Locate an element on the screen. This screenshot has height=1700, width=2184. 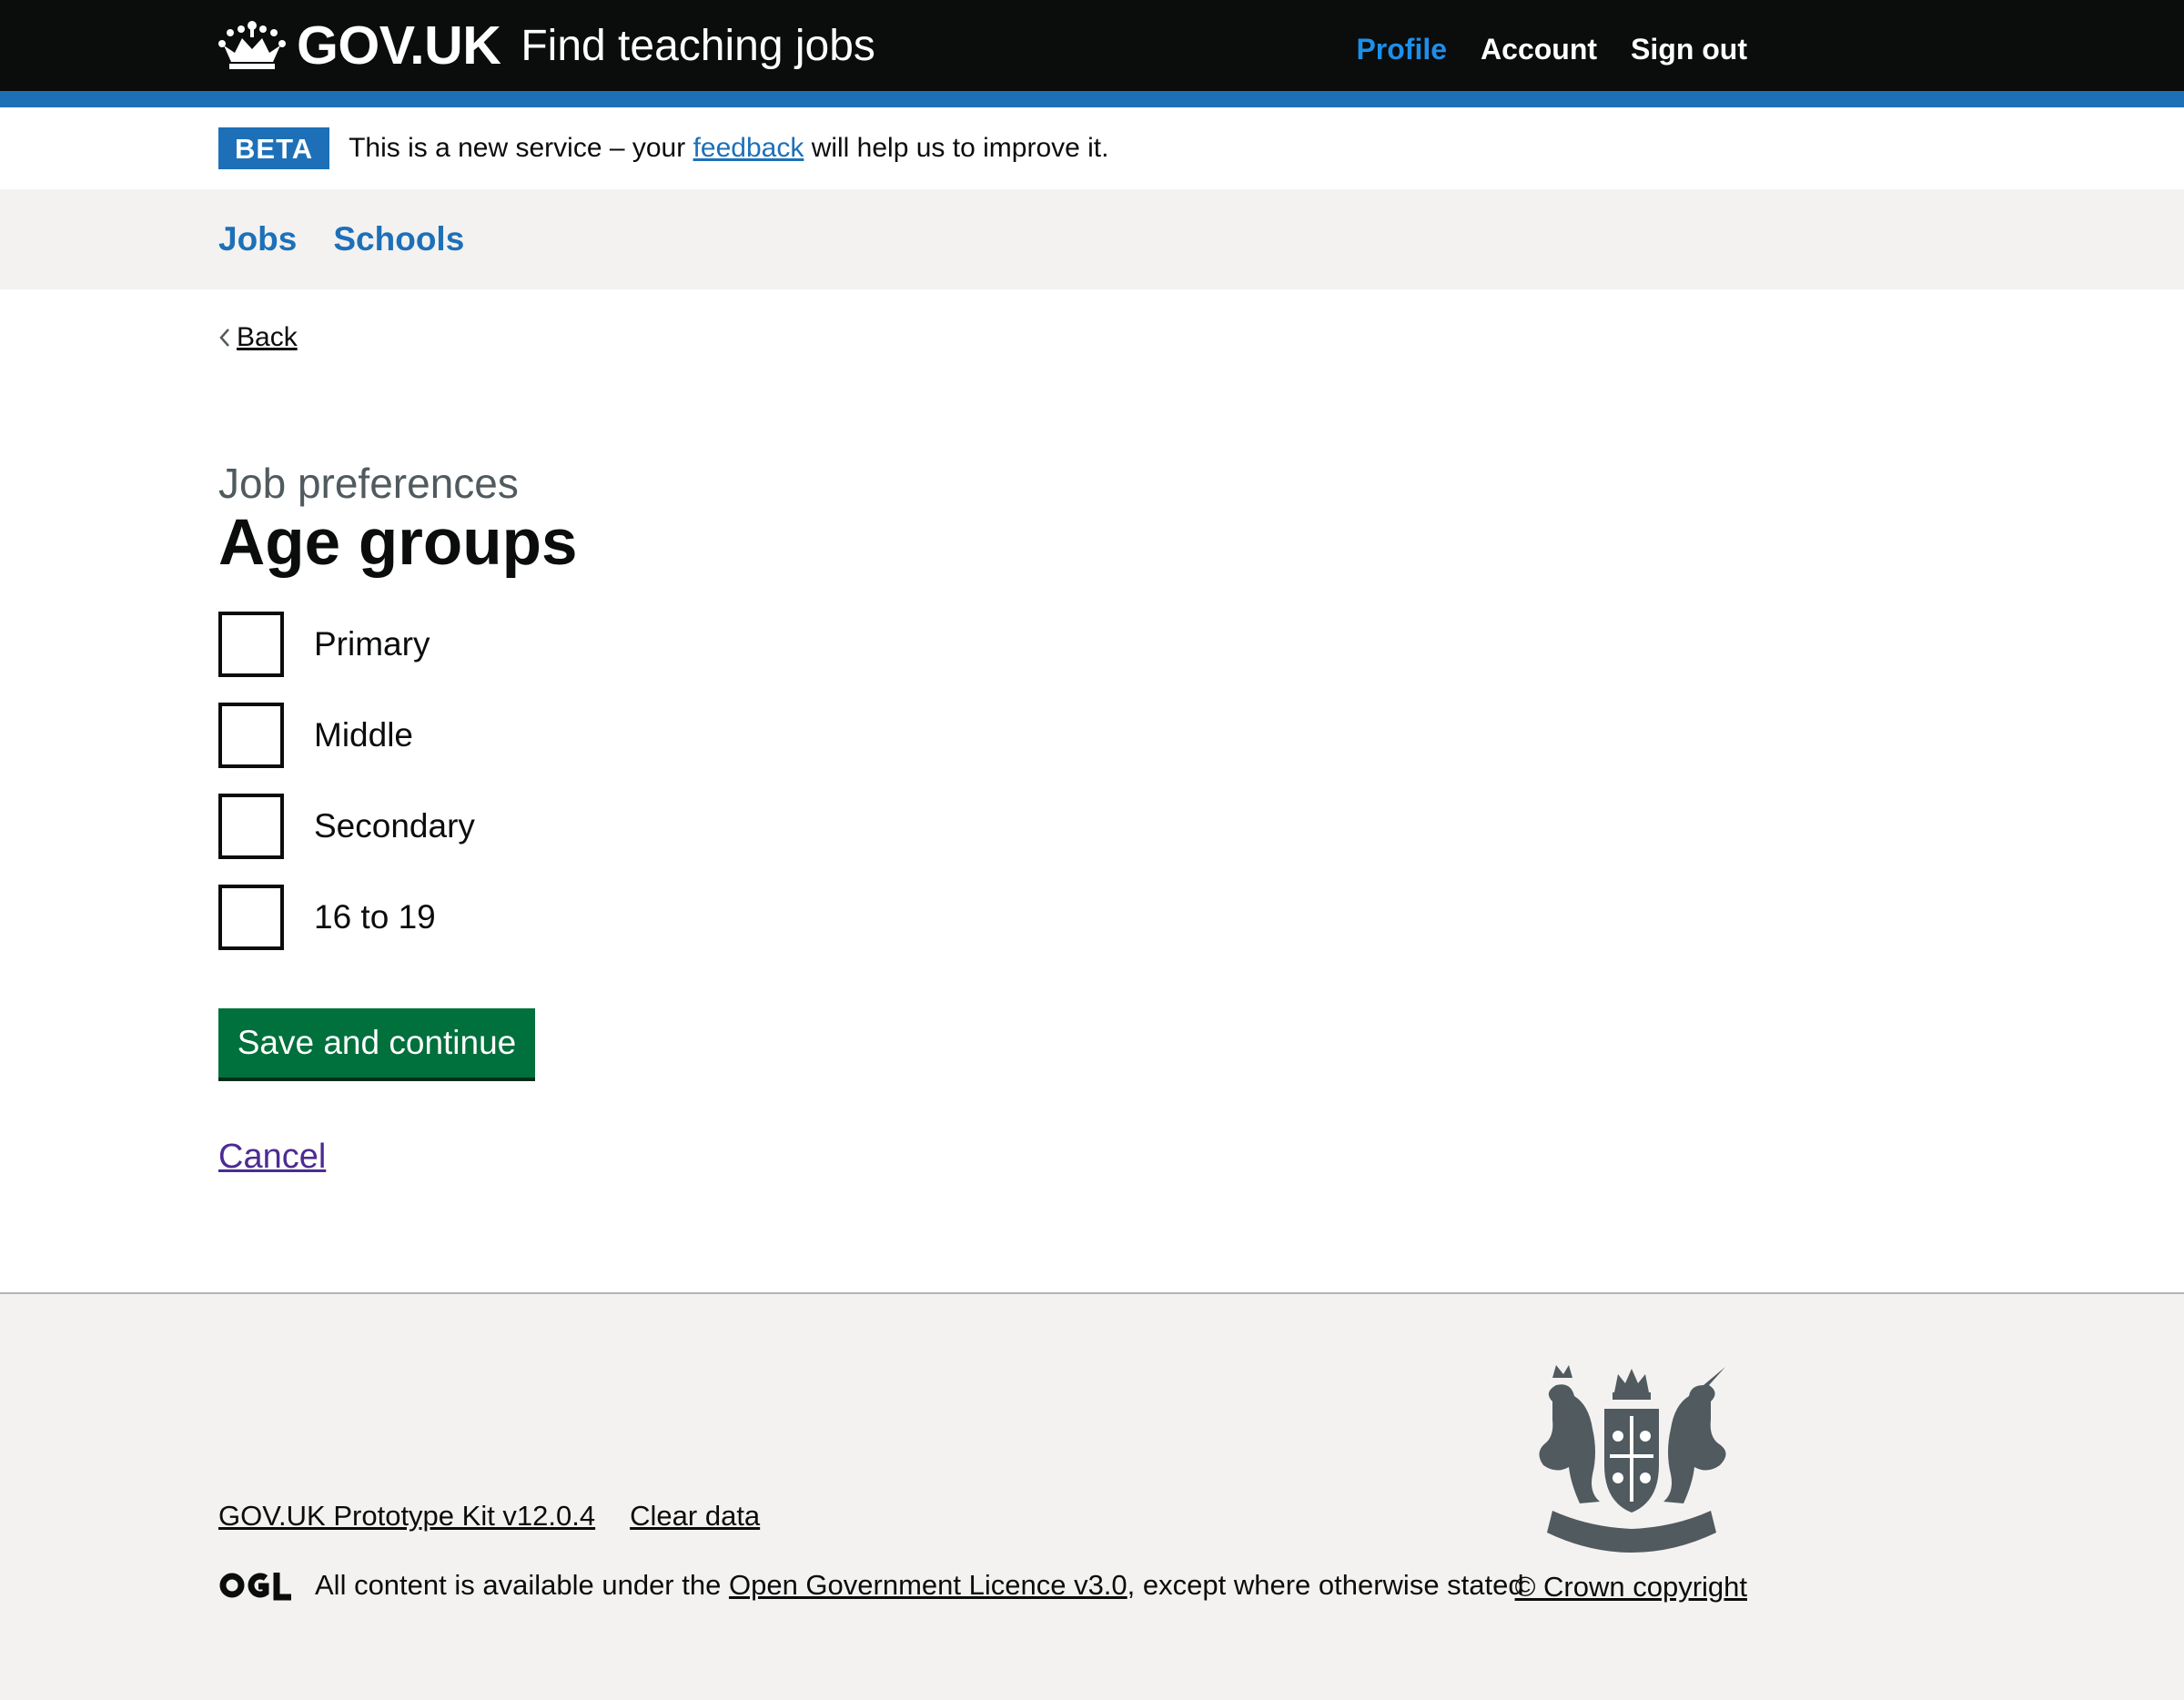
top-nav: Profile Account Sign out is located at coordinates (1552, 45).